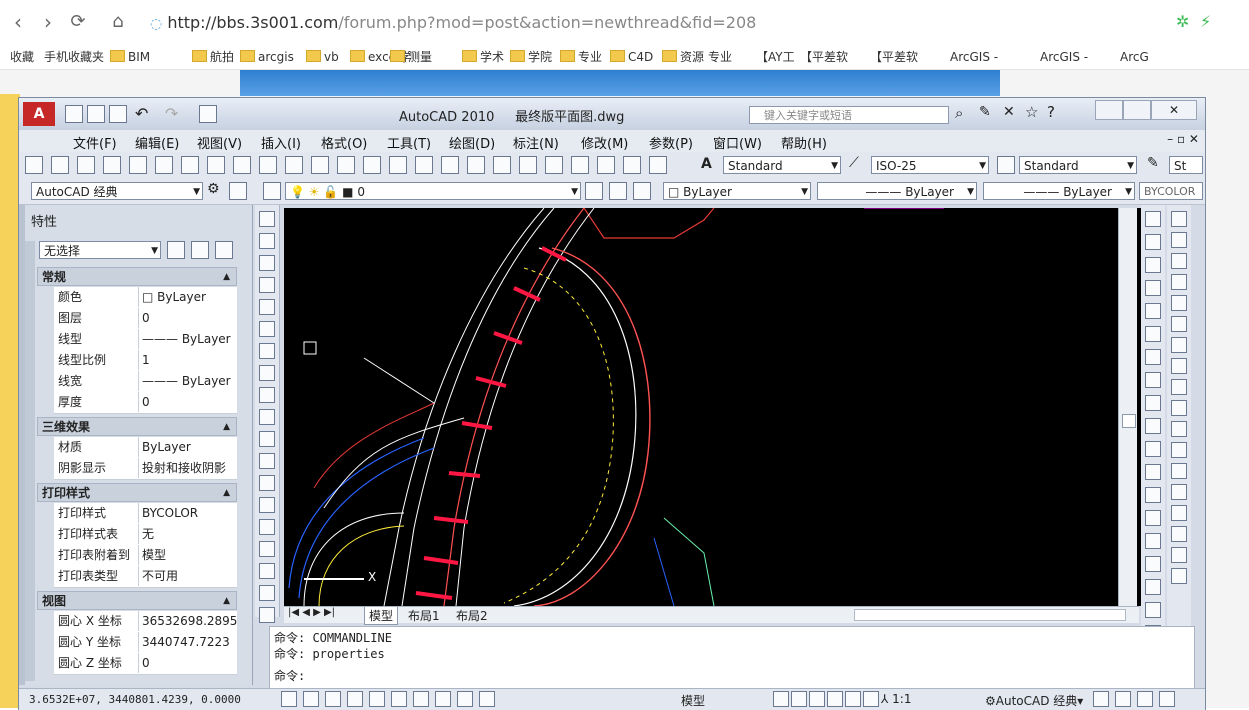 Image resolution: width=1249 pixels, height=710 pixels. What do you see at coordinates (267, 395) in the screenshot?
I see `spline-icon` at bounding box center [267, 395].